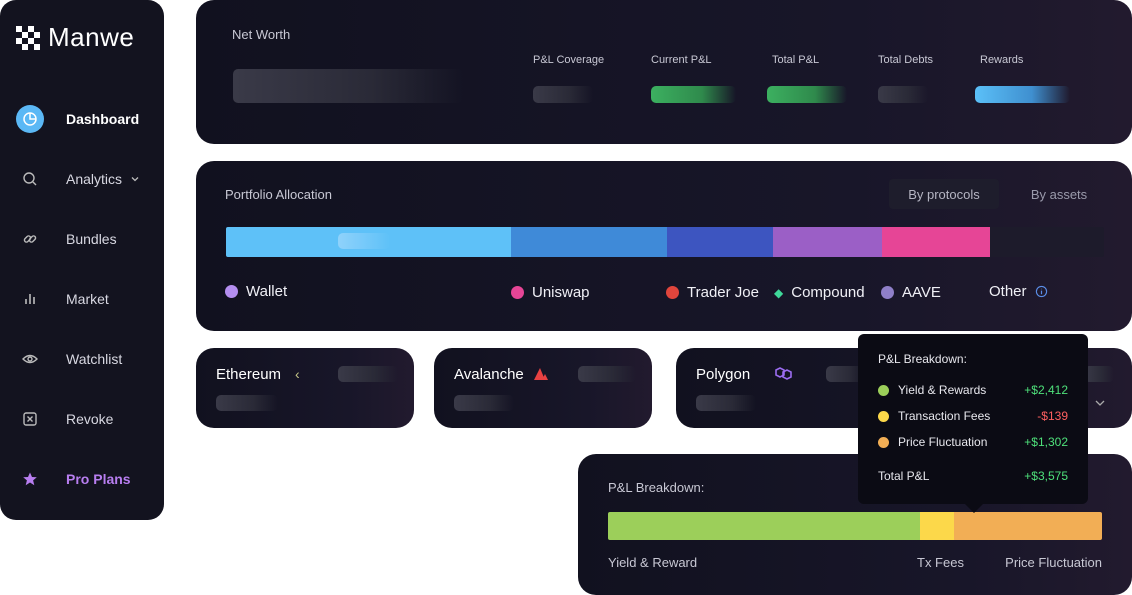 This screenshot has width=1132, height=595. Describe the element at coordinates (1059, 194) in the screenshot. I see `tab-by-assets: By assets` at that location.